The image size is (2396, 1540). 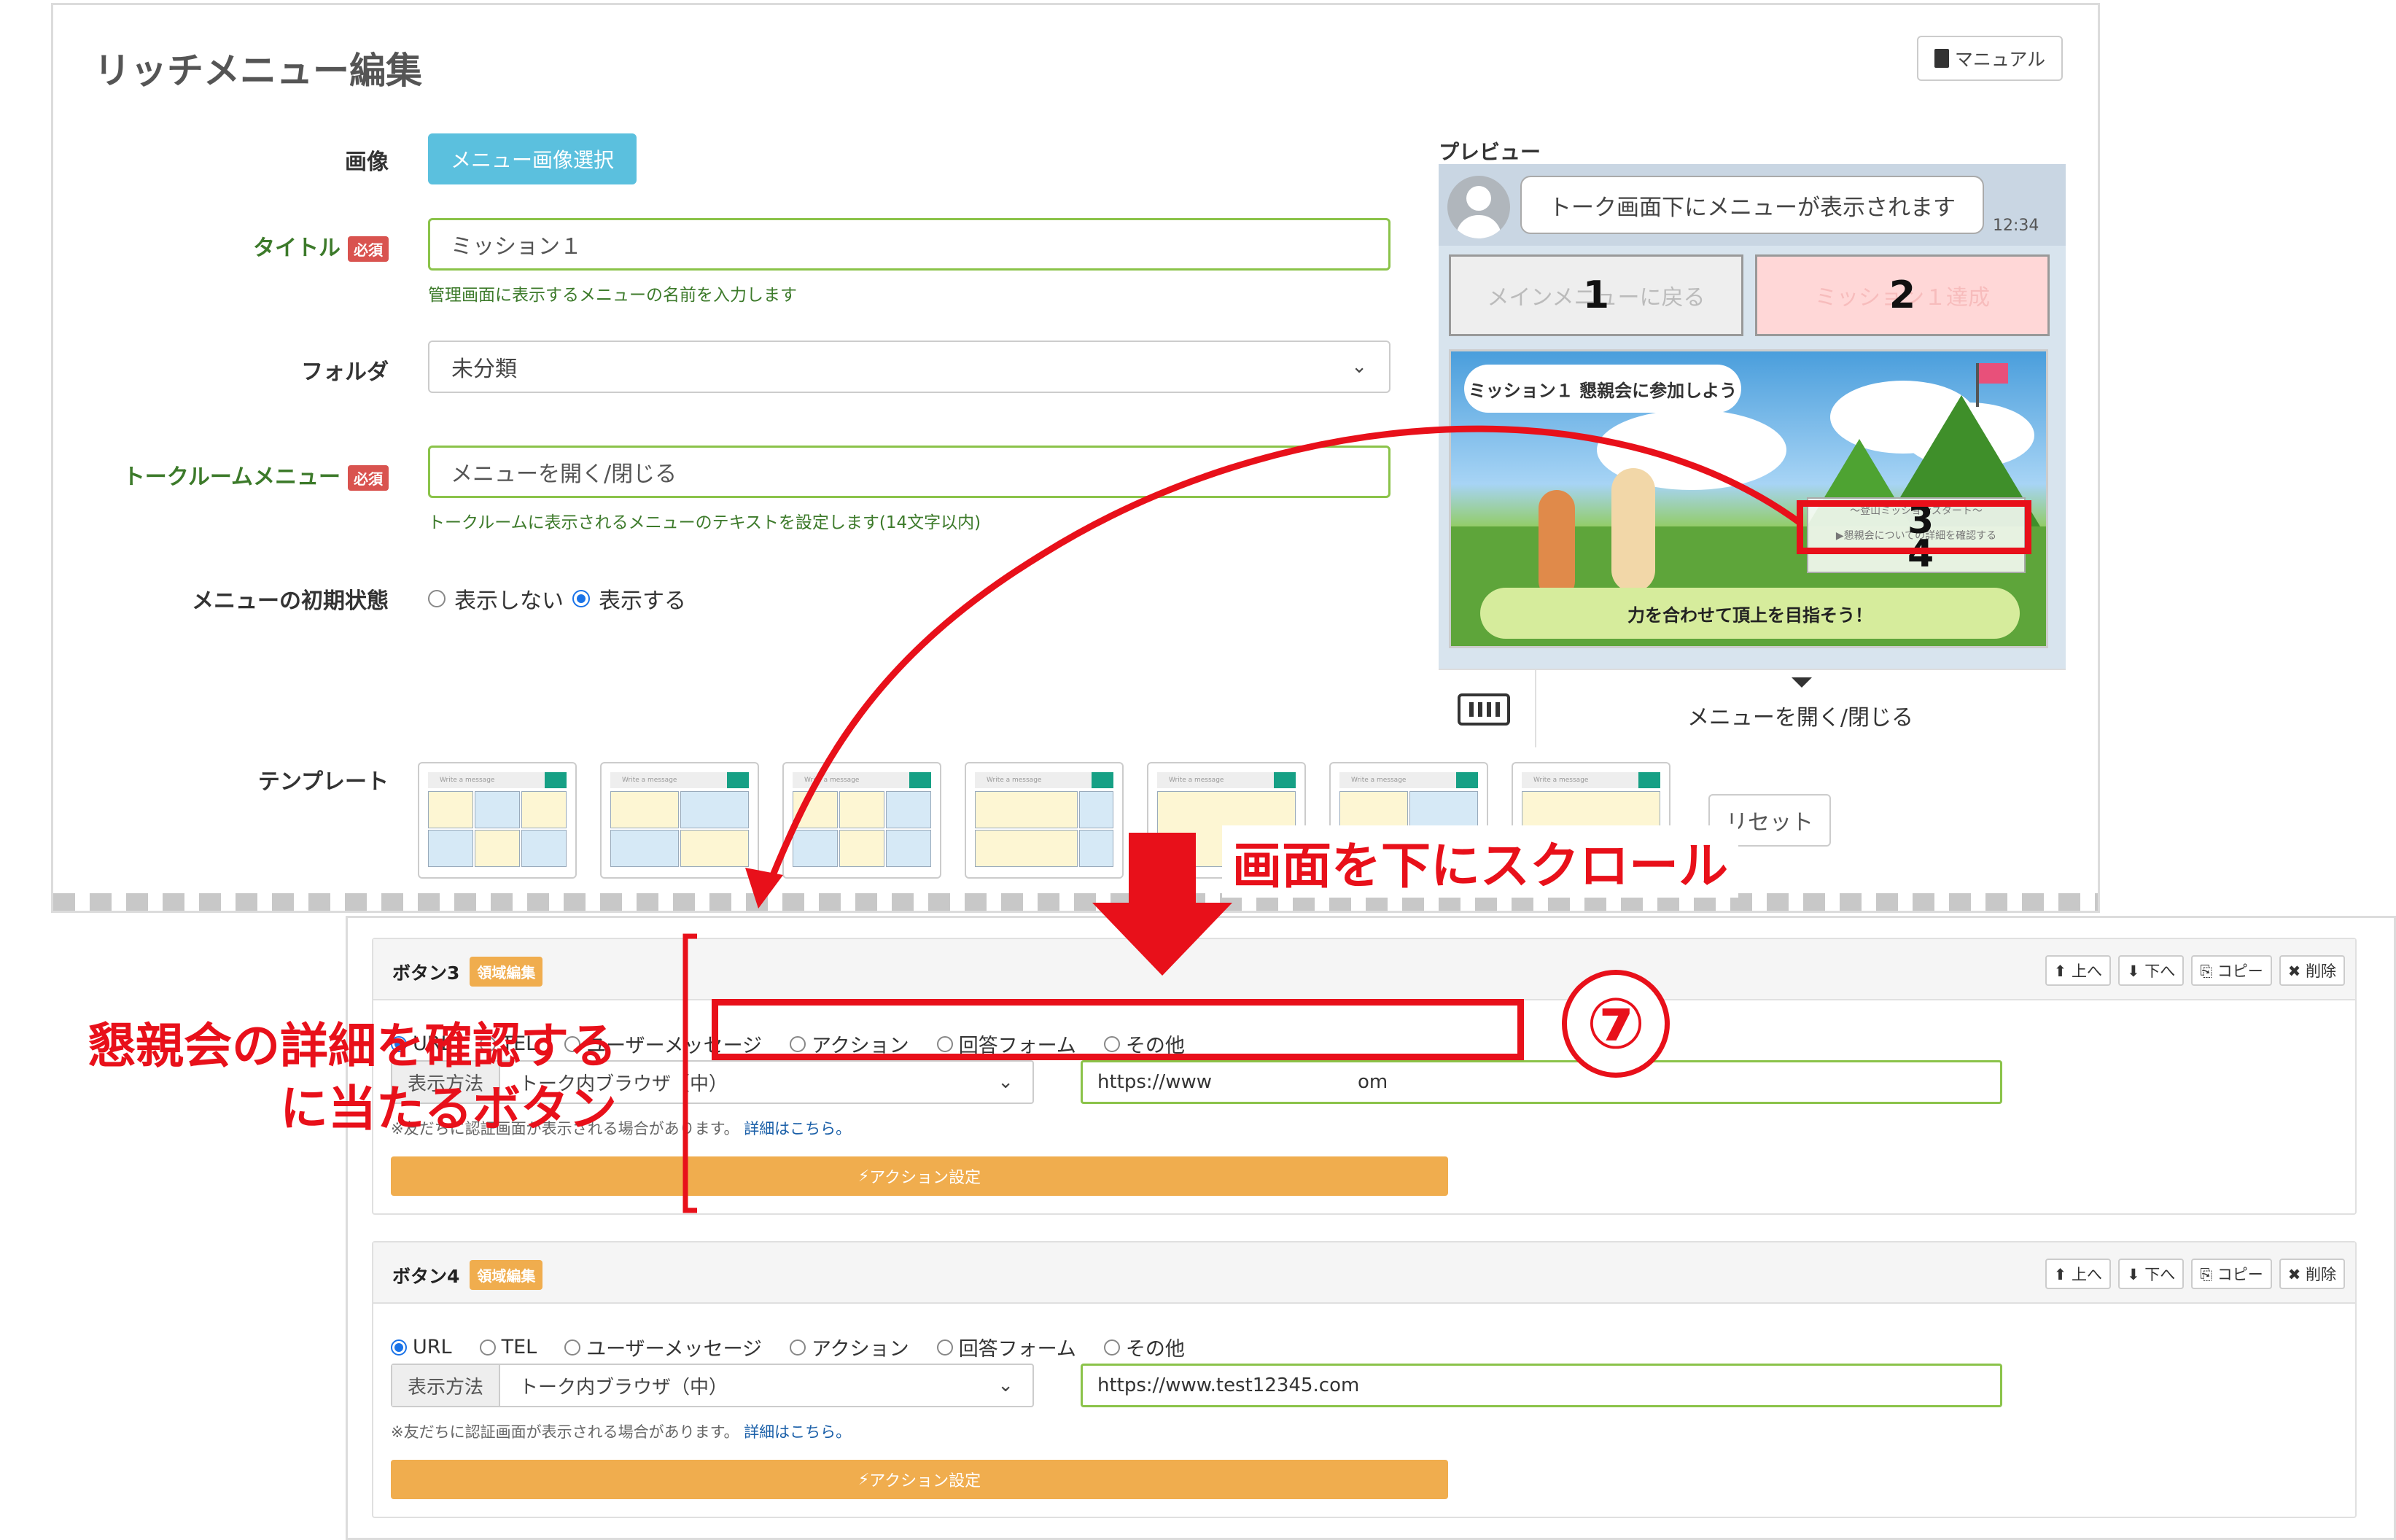 I want to click on radio-tel, so click(x=487, y=1347).